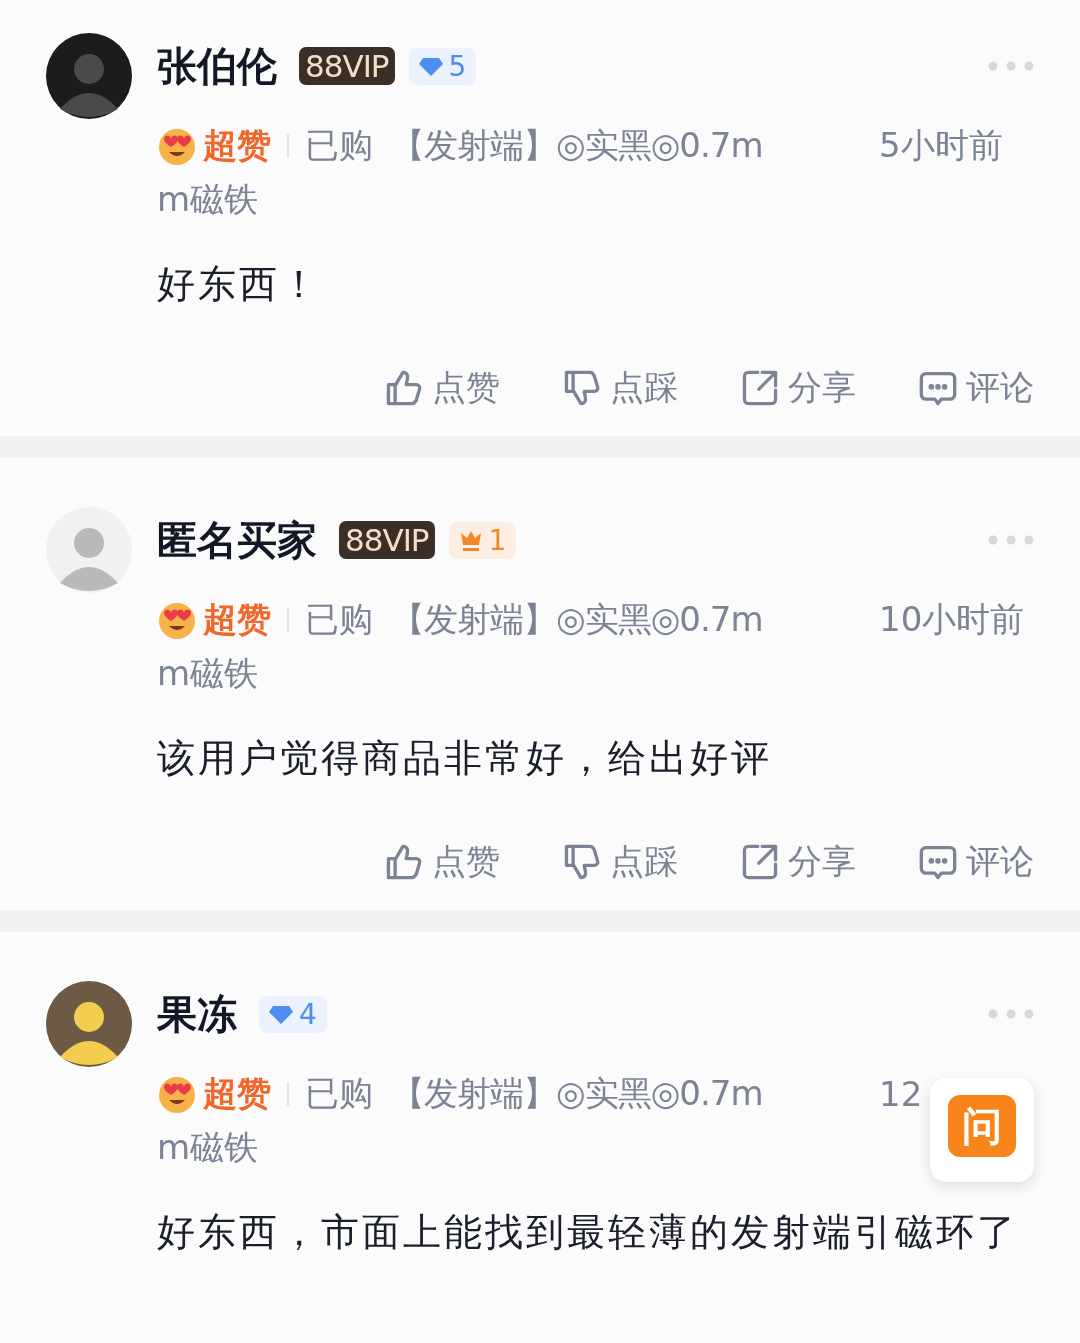 Image resolution: width=1080 pixels, height=1343 pixels. I want to click on review-text: 该用户觉得商品非常好，给出好评, so click(465, 758).